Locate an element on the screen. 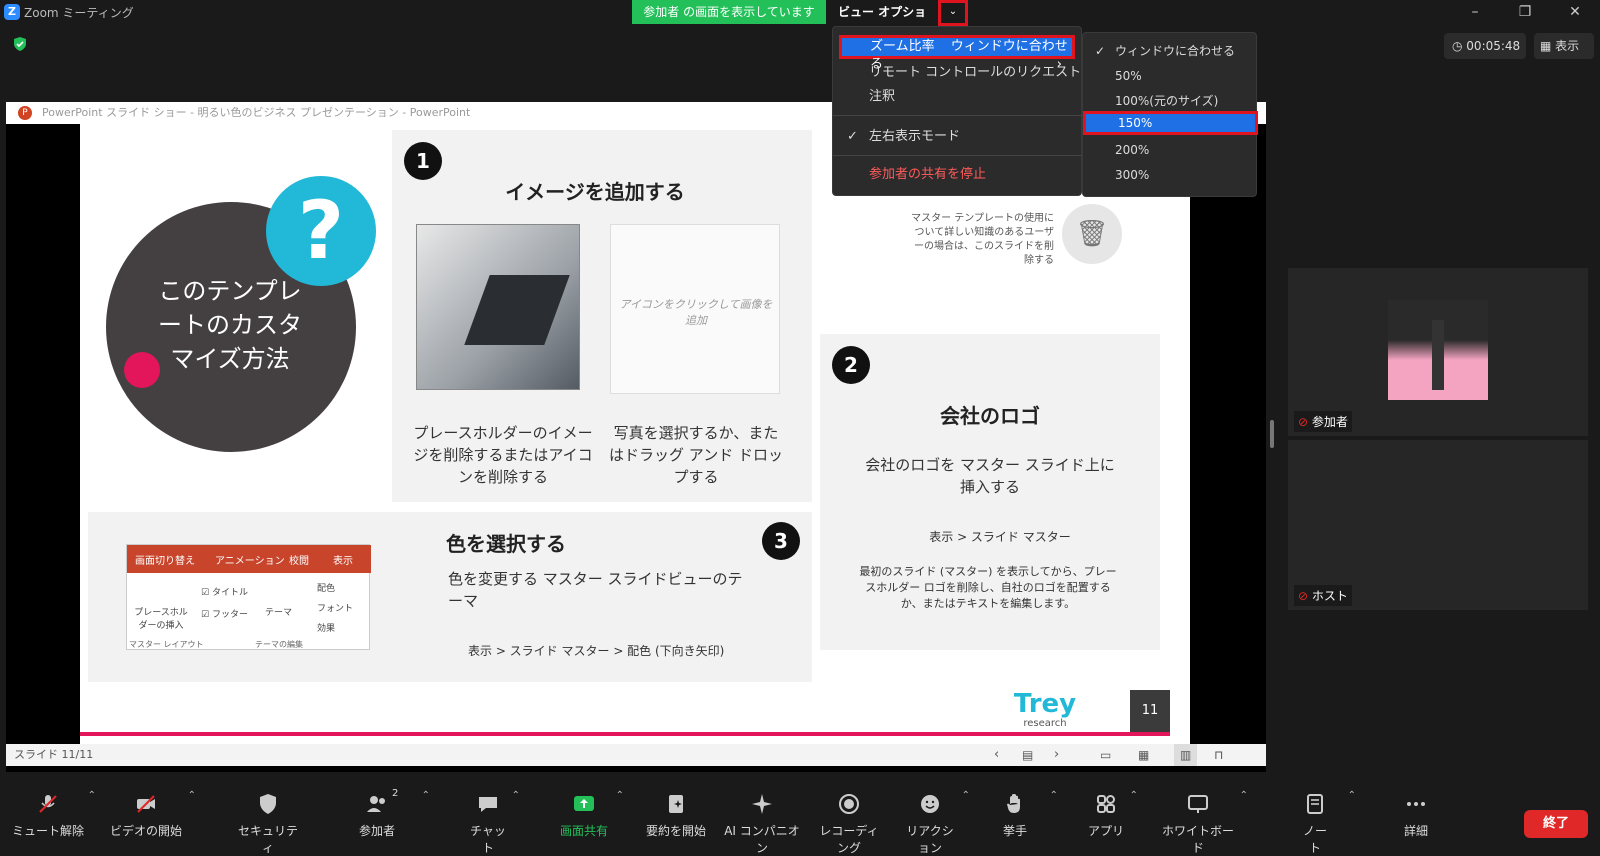 The width and height of the screenshot is (1600, 856). ribbon-tab-1: 画面切り替え is located at coordinates (165, 561).